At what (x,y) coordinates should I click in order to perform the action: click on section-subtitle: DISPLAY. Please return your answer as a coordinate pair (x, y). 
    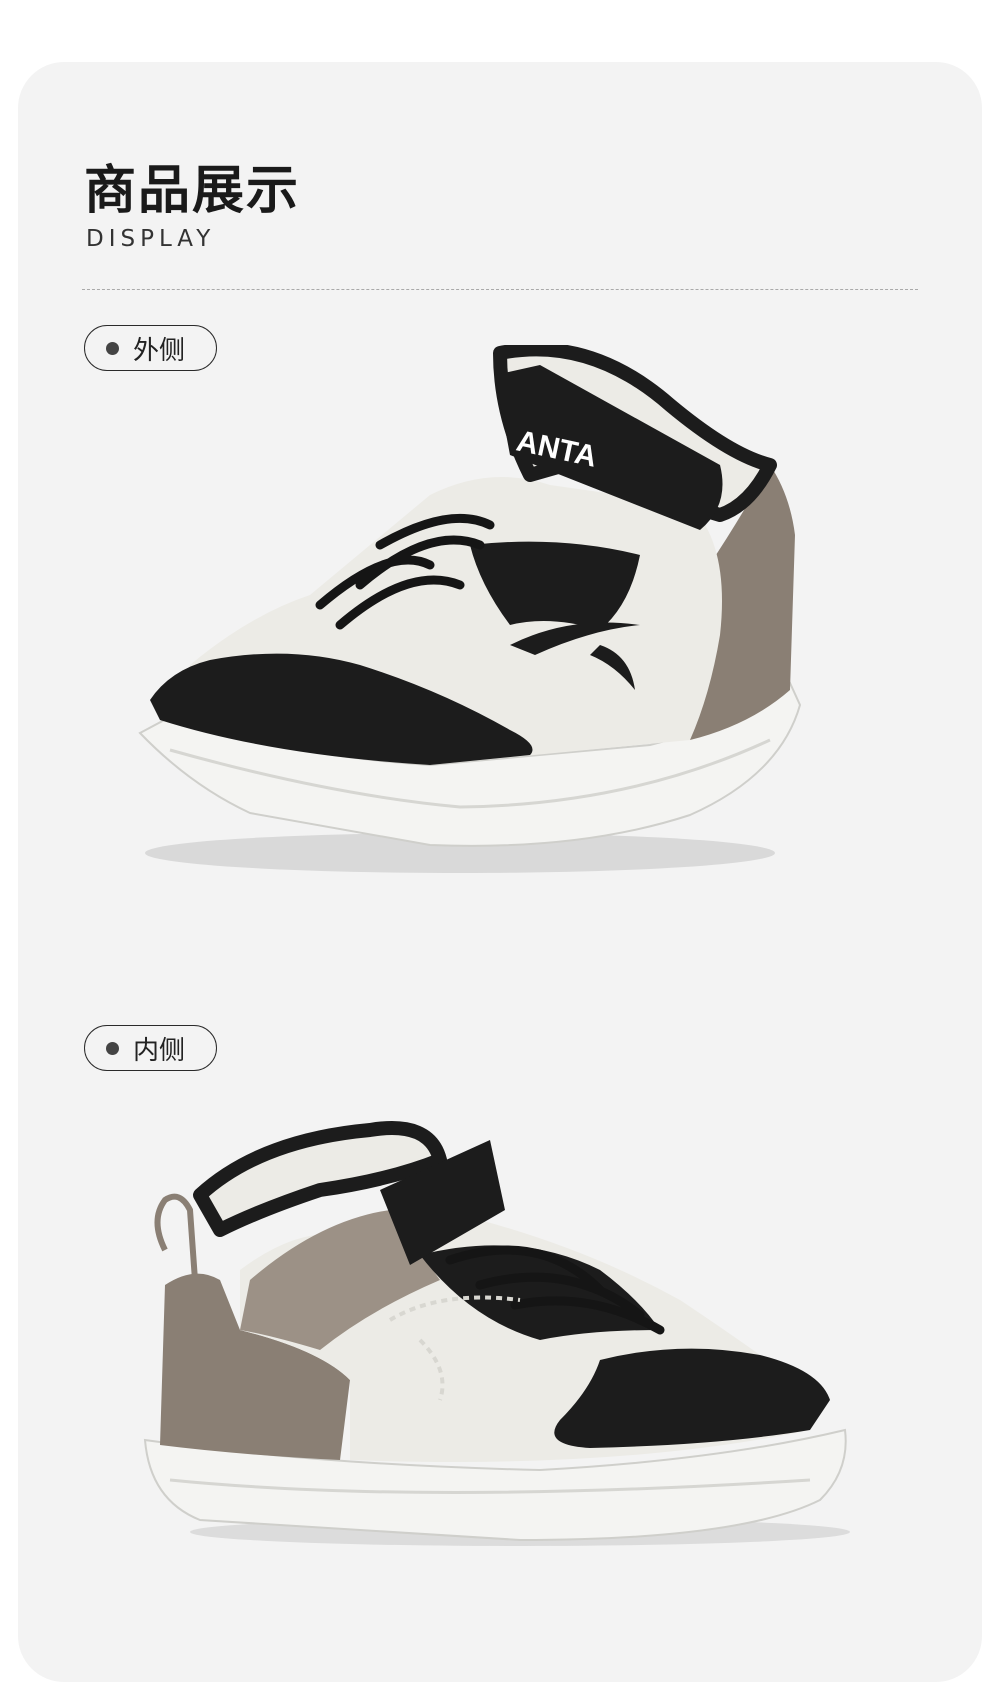
    Looking at the image, I should click on (151, 239).